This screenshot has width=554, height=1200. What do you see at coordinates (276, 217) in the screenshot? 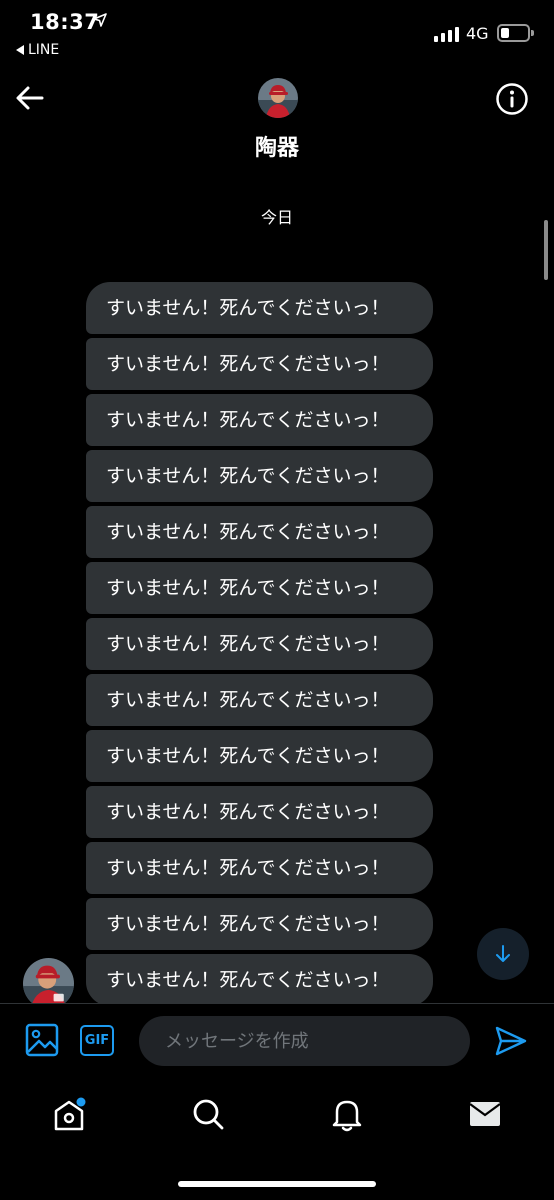
I see `date-separator: 今日` at bounding box center [276, 217].